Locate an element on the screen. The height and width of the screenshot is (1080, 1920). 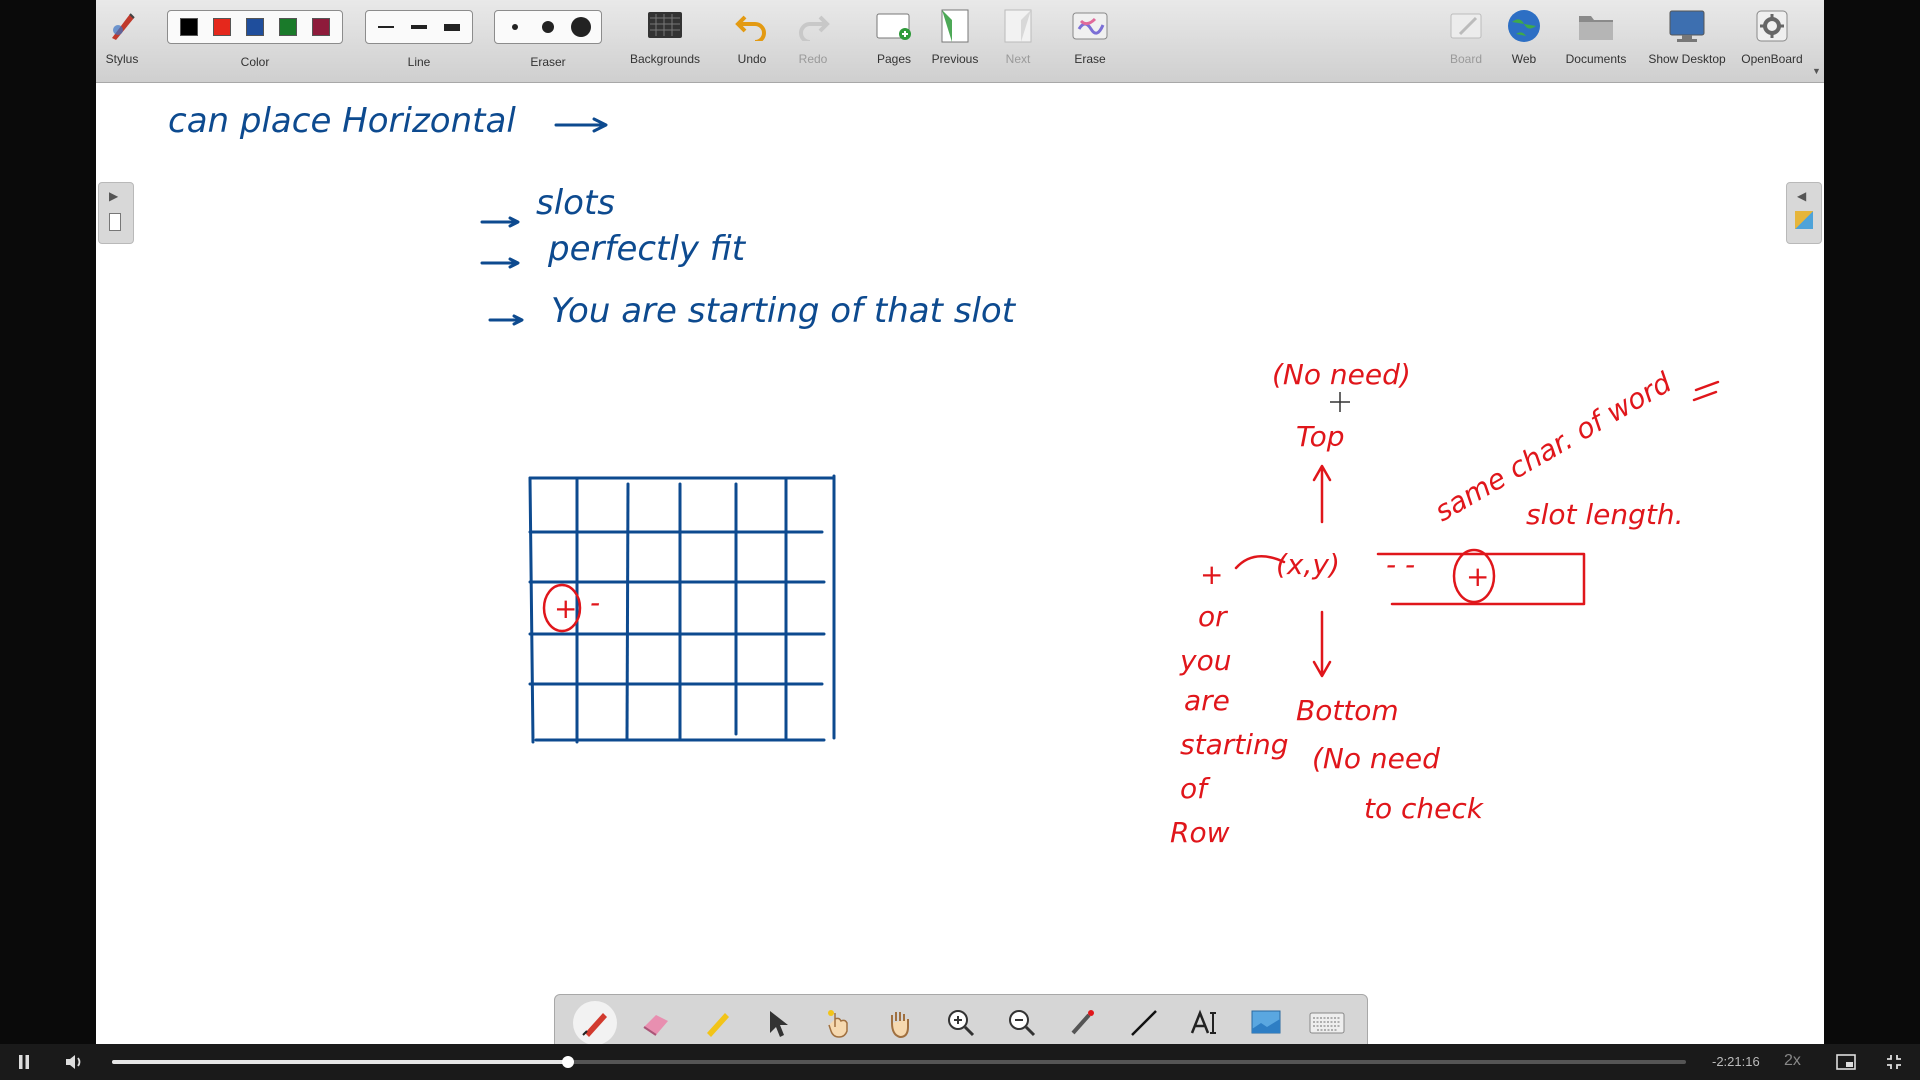
capture-tool-icon is located at coordinates (1266, 1022).